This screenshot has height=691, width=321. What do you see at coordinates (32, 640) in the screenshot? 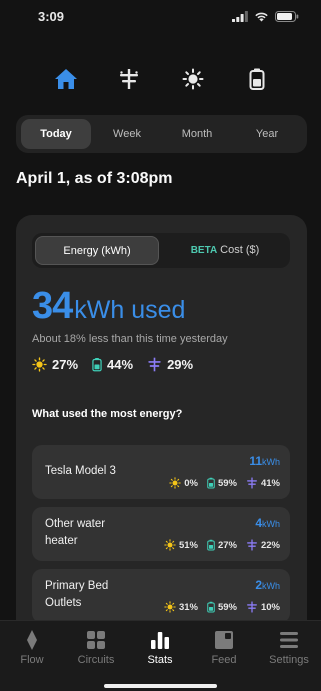
I see `flow-icon` at bounding box center [32, 640].